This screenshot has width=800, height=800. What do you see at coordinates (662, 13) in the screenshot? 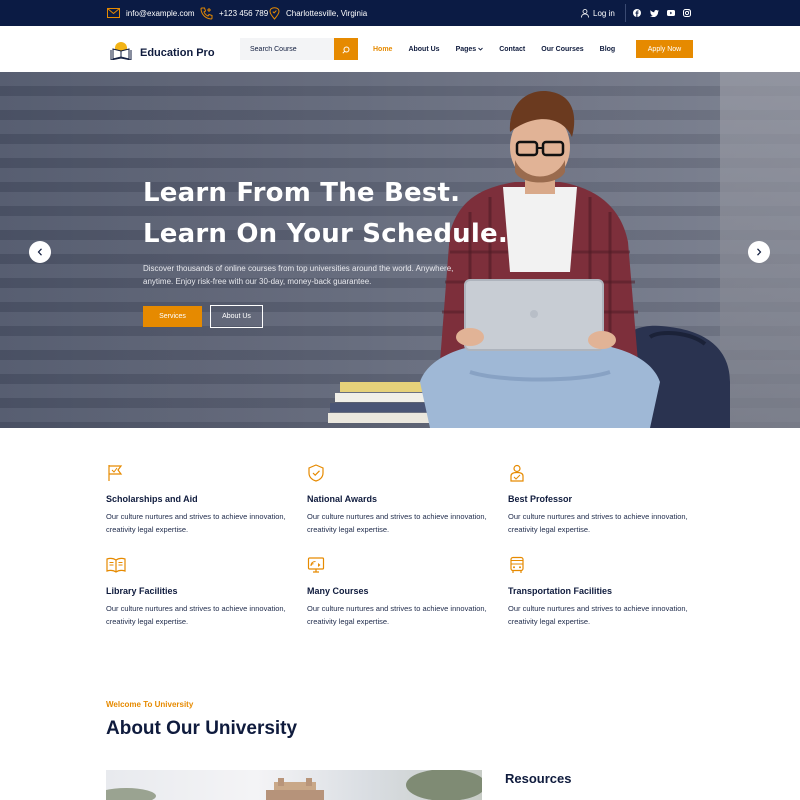
I see `social-links` at bounding box center [662, 13].